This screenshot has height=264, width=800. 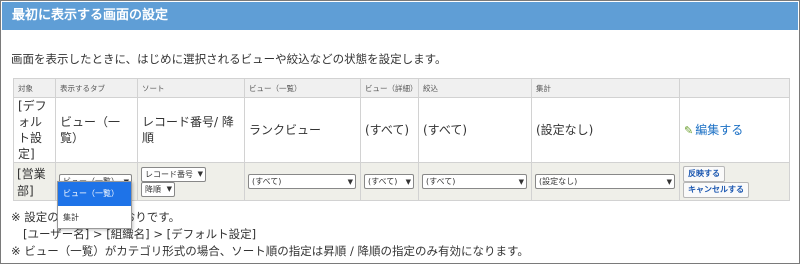 What do you see at coordinates (475, 130) in the screenshot?
I see `cell-filter: (すべて)` at bounding box center [475, 130].